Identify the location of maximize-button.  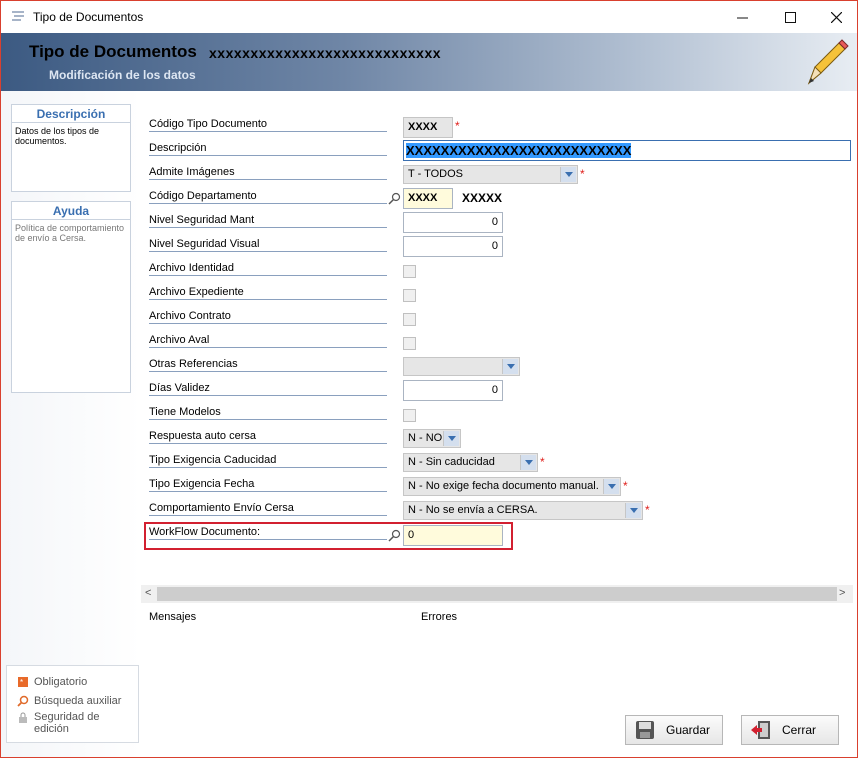
(790, 17).